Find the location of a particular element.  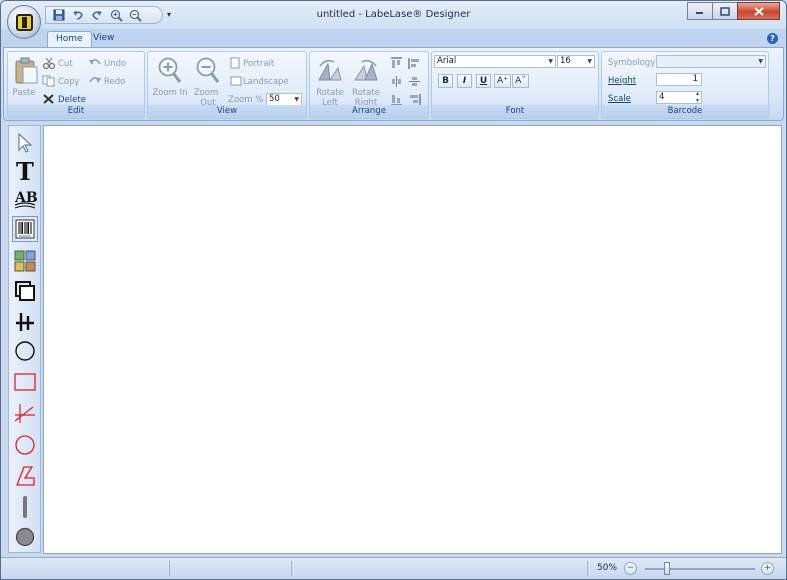

red-cross-line-tool-icon is located at coordinates (25, 413).